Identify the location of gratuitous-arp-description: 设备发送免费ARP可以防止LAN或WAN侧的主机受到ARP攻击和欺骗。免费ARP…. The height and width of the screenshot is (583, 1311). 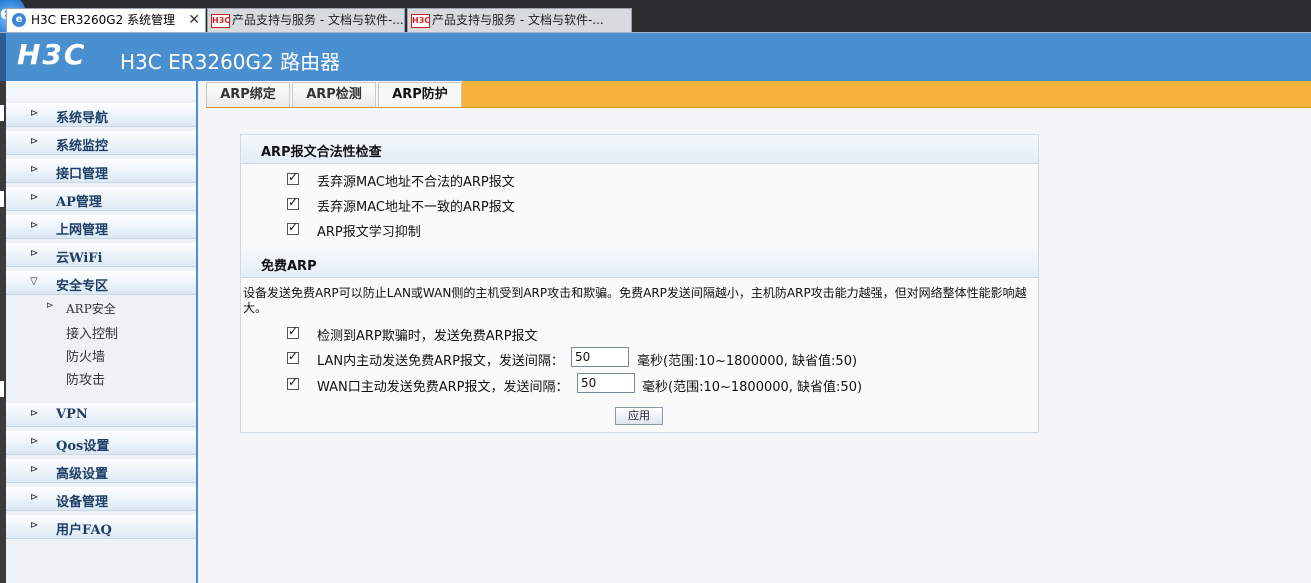
(635, 300).